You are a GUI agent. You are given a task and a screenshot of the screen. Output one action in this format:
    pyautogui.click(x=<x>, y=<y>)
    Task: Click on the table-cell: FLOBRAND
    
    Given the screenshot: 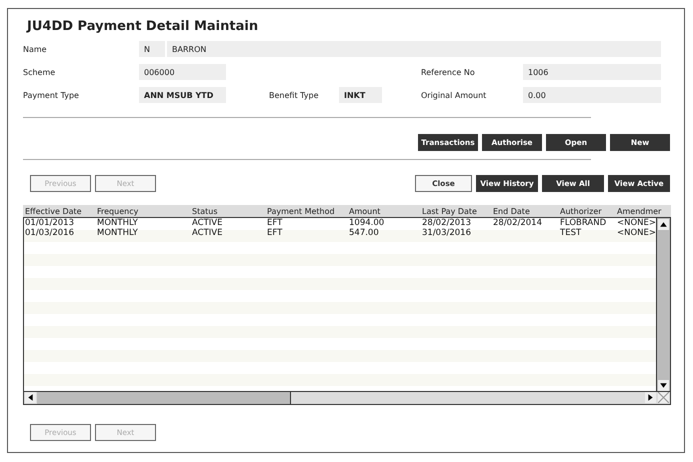 What is the action you would take?
    pyautogui.click(x=583, y=223)
    